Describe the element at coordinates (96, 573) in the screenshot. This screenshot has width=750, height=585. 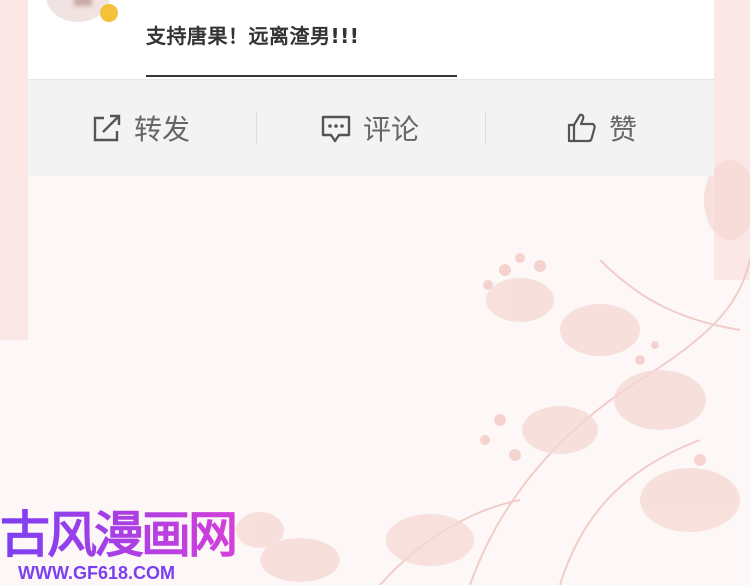
I see `watermark-url: WWW.GF618.COM` at that location.